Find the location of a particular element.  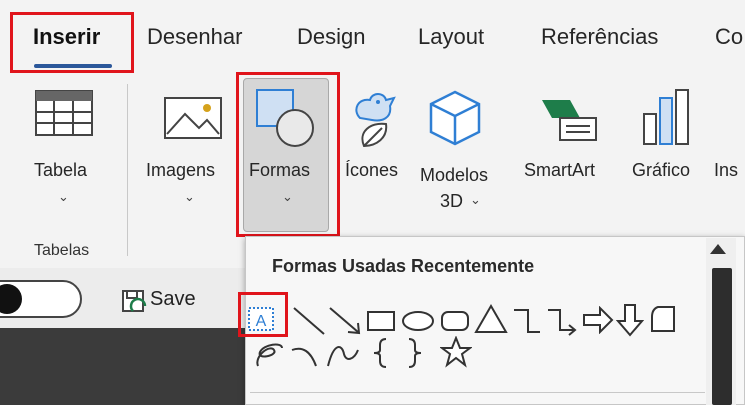

ins-truncated-label: Ins is located at coordinates (726, 170).